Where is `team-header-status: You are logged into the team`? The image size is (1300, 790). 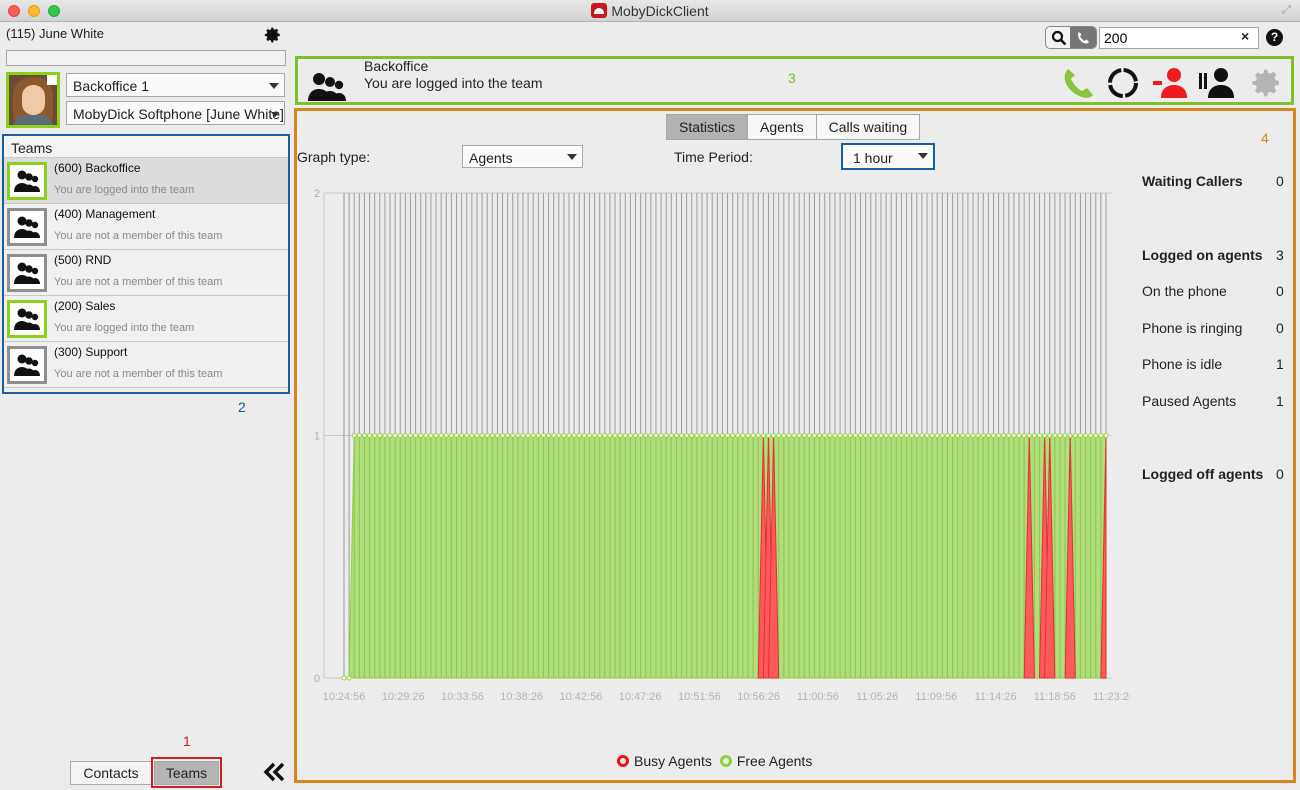 team-header-status: You are logged into the team is located at coordinates (453, 83).